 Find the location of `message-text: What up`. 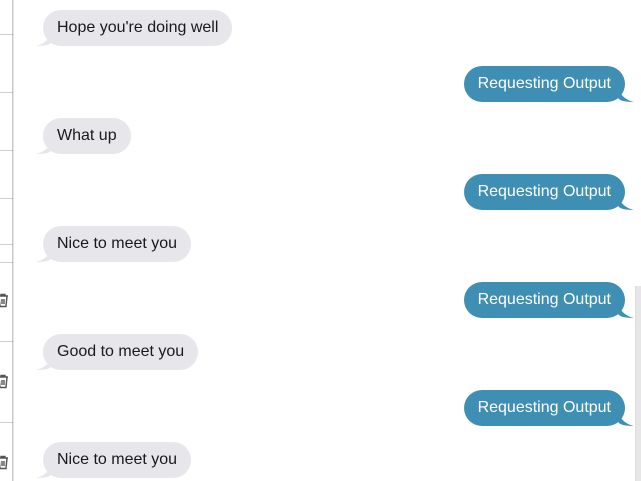

message-text: What up is located at coordinates (87, 135).